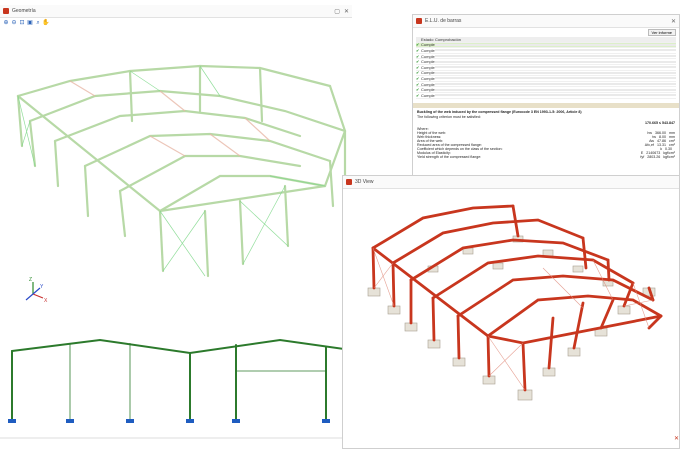 This screenshot has width=680, height=449. I want to click on table-row: ✔ Cumple, so click(546, 96).